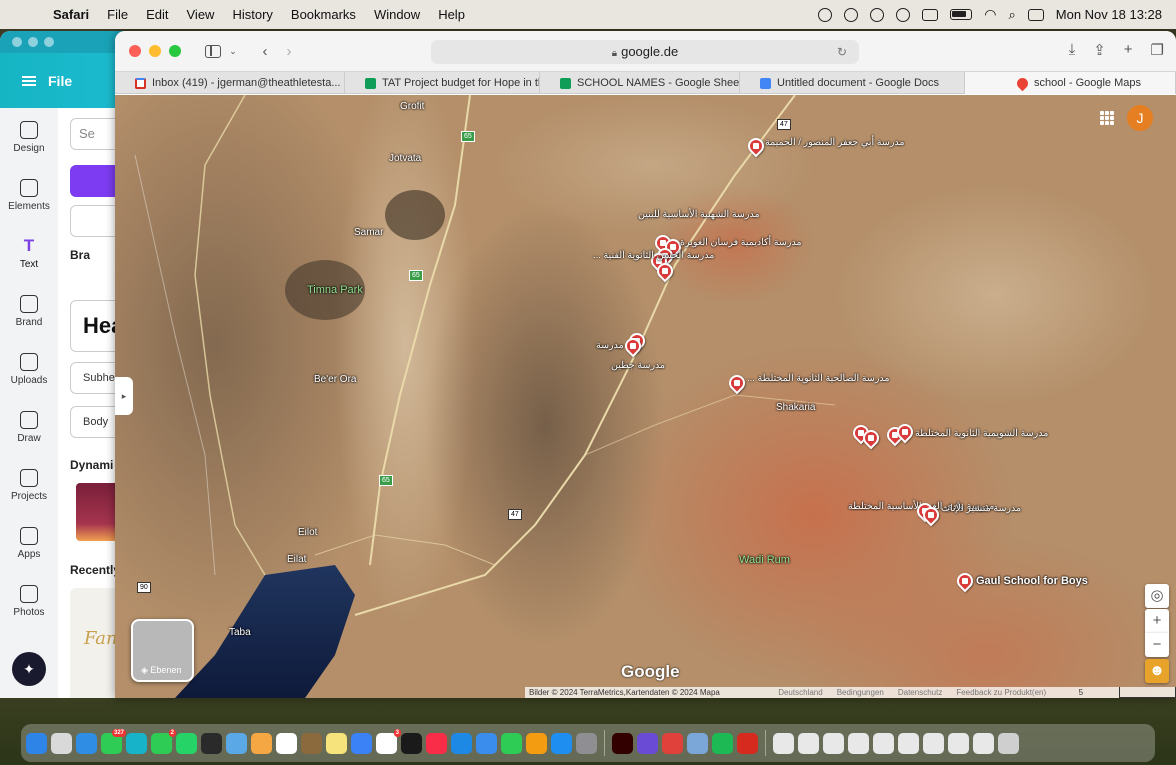 This screenshot has height=765, width=1176. What do you see at coordinates (1128, 50) in the screenshot?
I see `new-tab-icon: +` at bounding box center [1128, 50].